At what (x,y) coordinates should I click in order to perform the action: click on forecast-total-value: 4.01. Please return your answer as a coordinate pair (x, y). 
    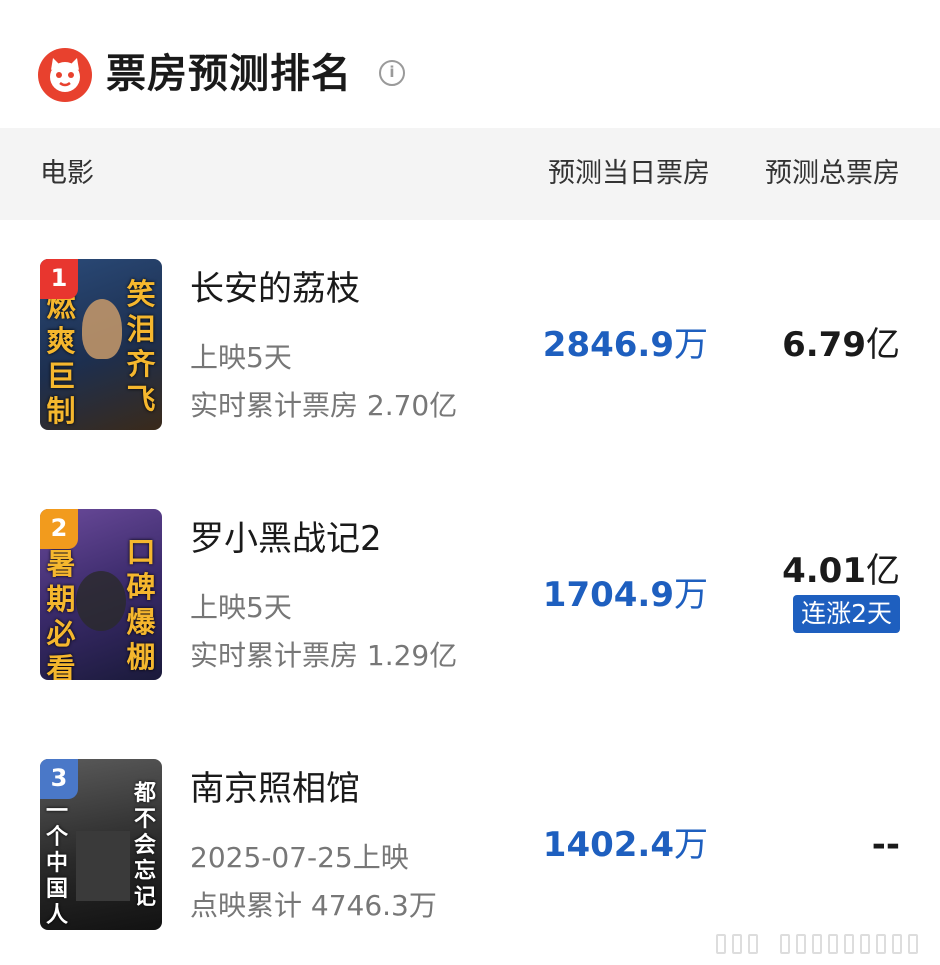
    Looking at the image, I should click on (824, 571).